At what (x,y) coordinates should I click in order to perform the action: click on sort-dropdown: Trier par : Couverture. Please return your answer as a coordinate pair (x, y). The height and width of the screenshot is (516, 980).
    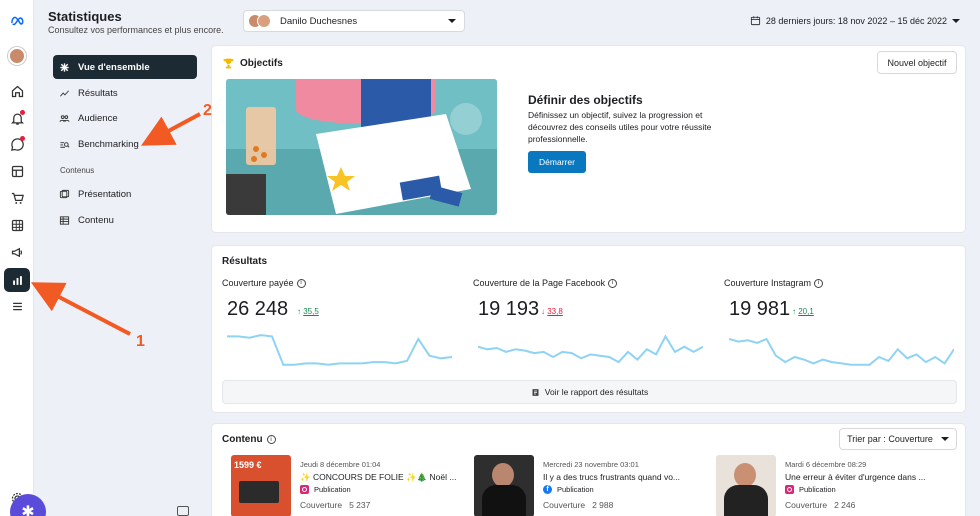
    Looking at the image, I should click on (898, 439).